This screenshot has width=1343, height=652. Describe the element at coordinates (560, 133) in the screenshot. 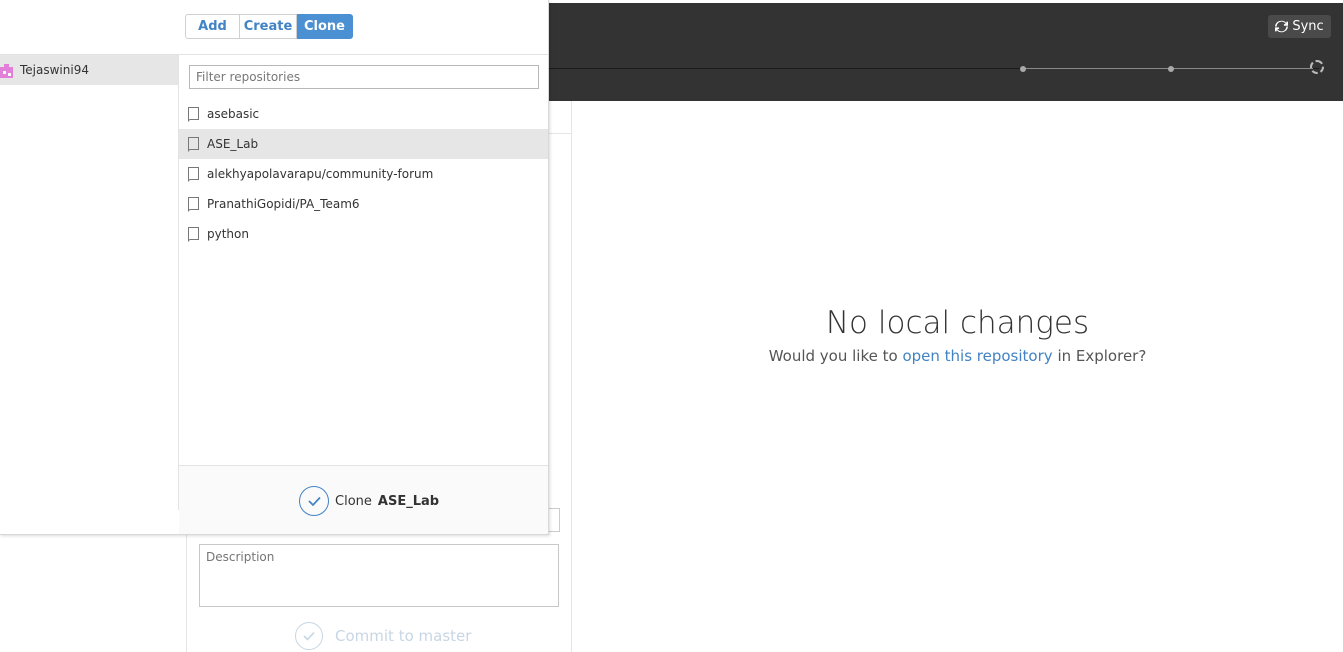

I see `panel-separator` at that location.